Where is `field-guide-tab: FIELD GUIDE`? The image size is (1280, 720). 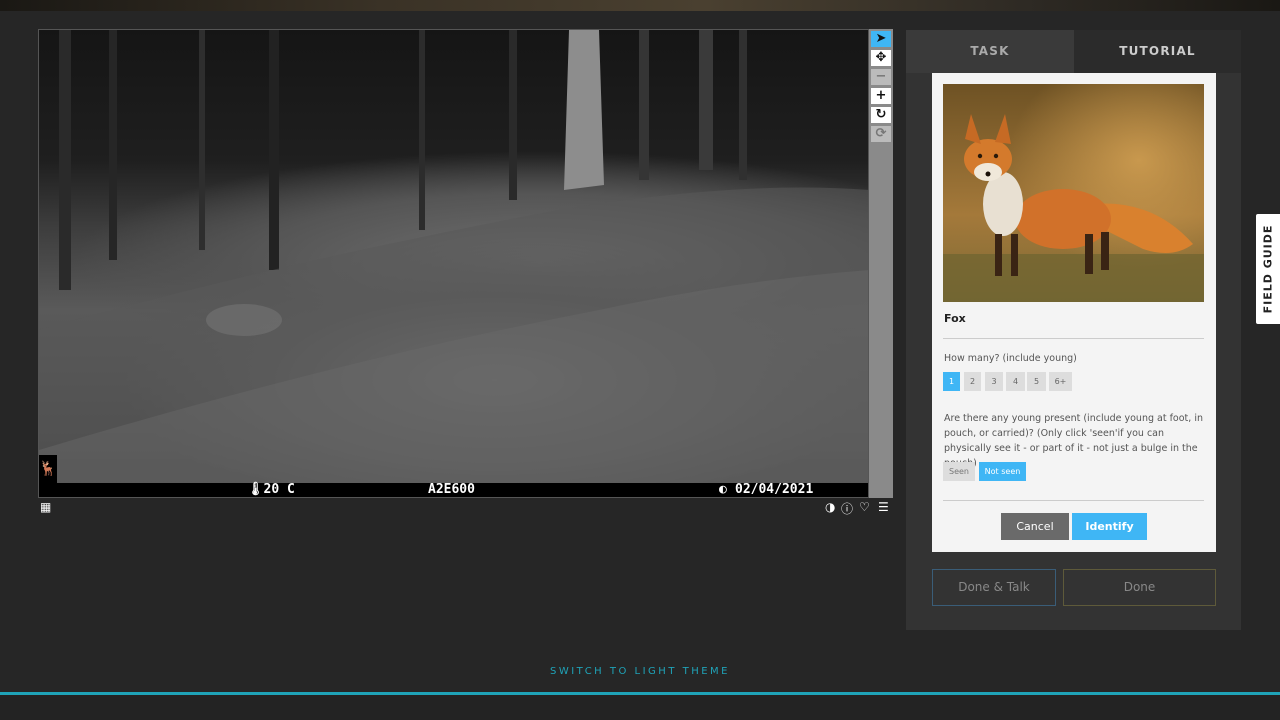 field-guide-tab: FIELD GUIDE is located at coordinates (1268, 269).